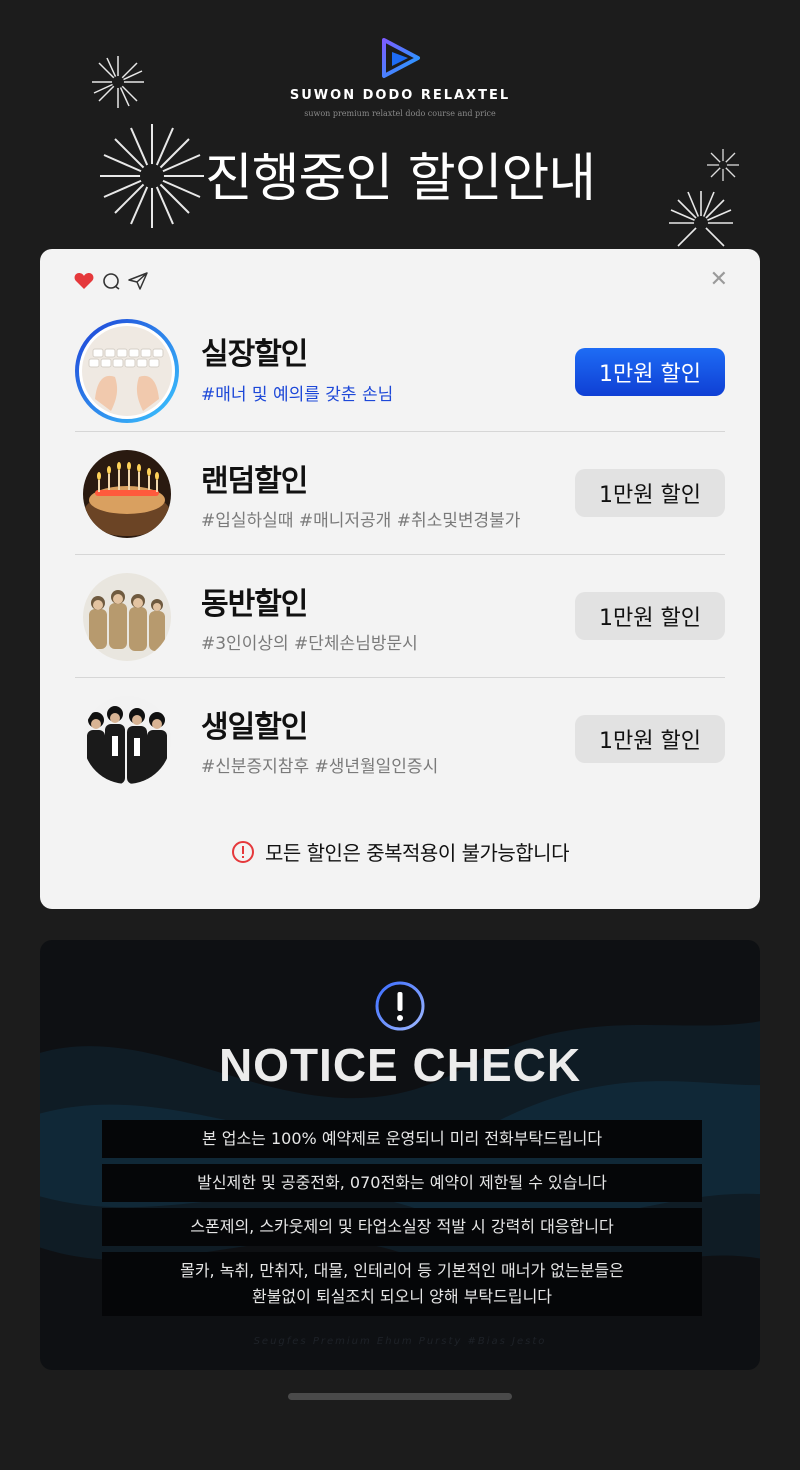  I want to click on discount-title: 생일할인, so click(254, 727).